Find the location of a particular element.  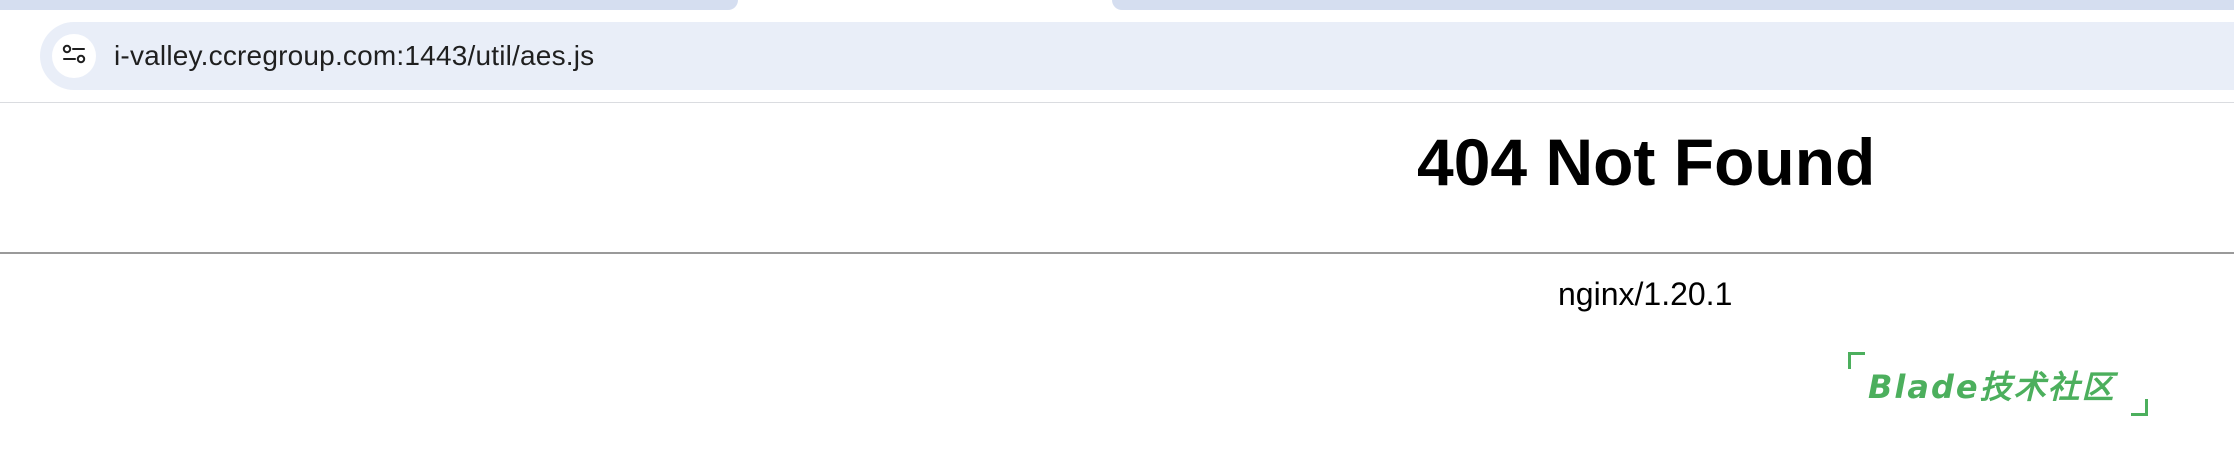

address-bar: i-valley.ccregroup.com:1443/util/aes.js is located at coordinates (1137, 56).